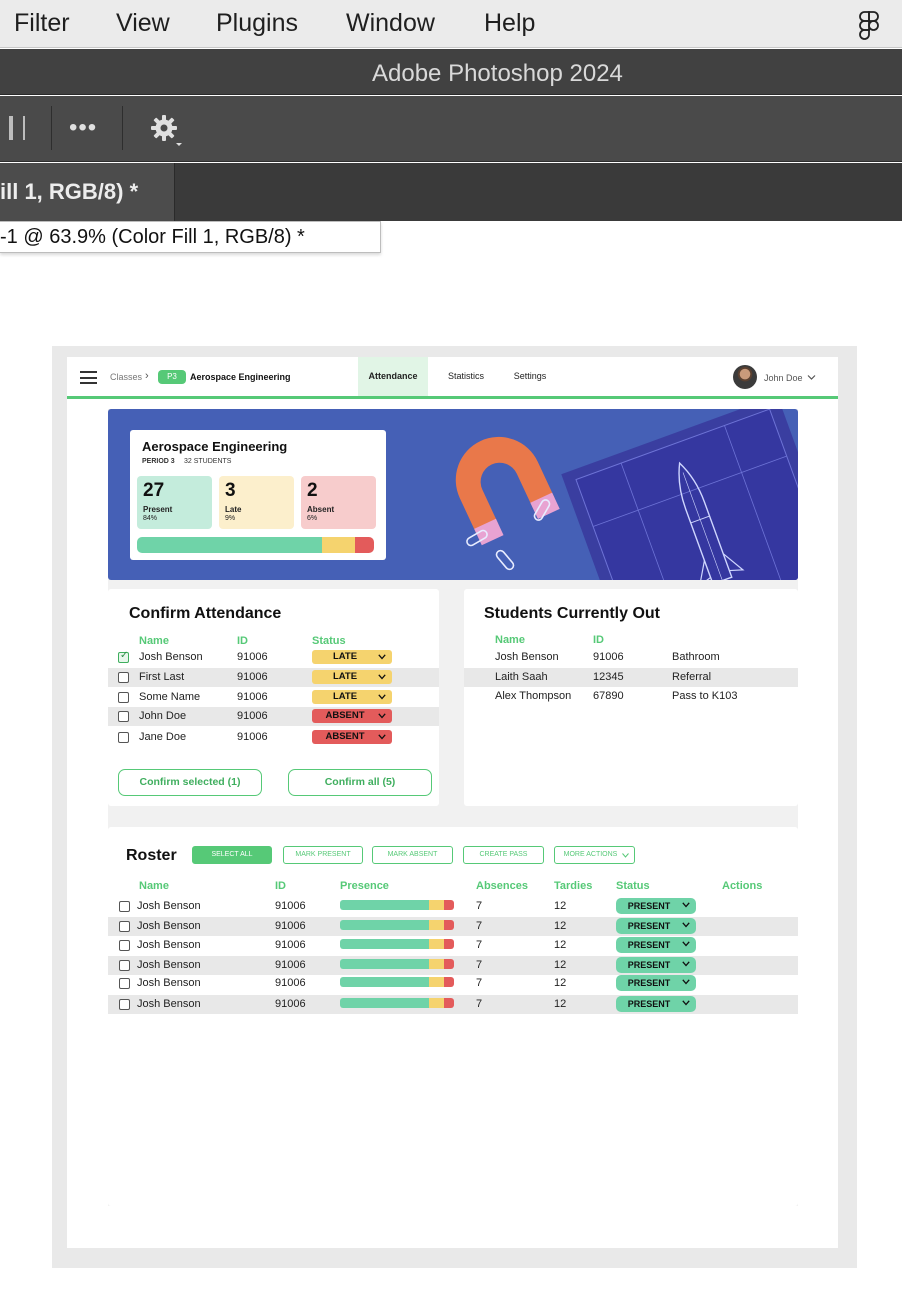 This screenshot has height=1300, width=902. Describe the element at coordinates (167, 131) in the screenshot. I see `gear-icon` at that location.